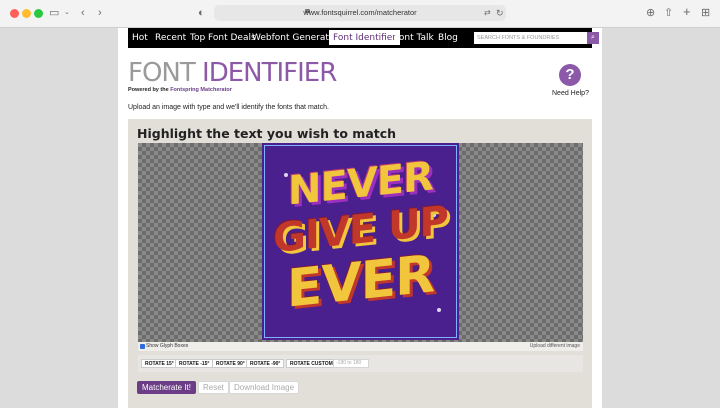  What do you see at coordinates (269, 73) in the screenshot?
I see `page-title-part2: IDENTIFIER` at bounding box center [269, 73].